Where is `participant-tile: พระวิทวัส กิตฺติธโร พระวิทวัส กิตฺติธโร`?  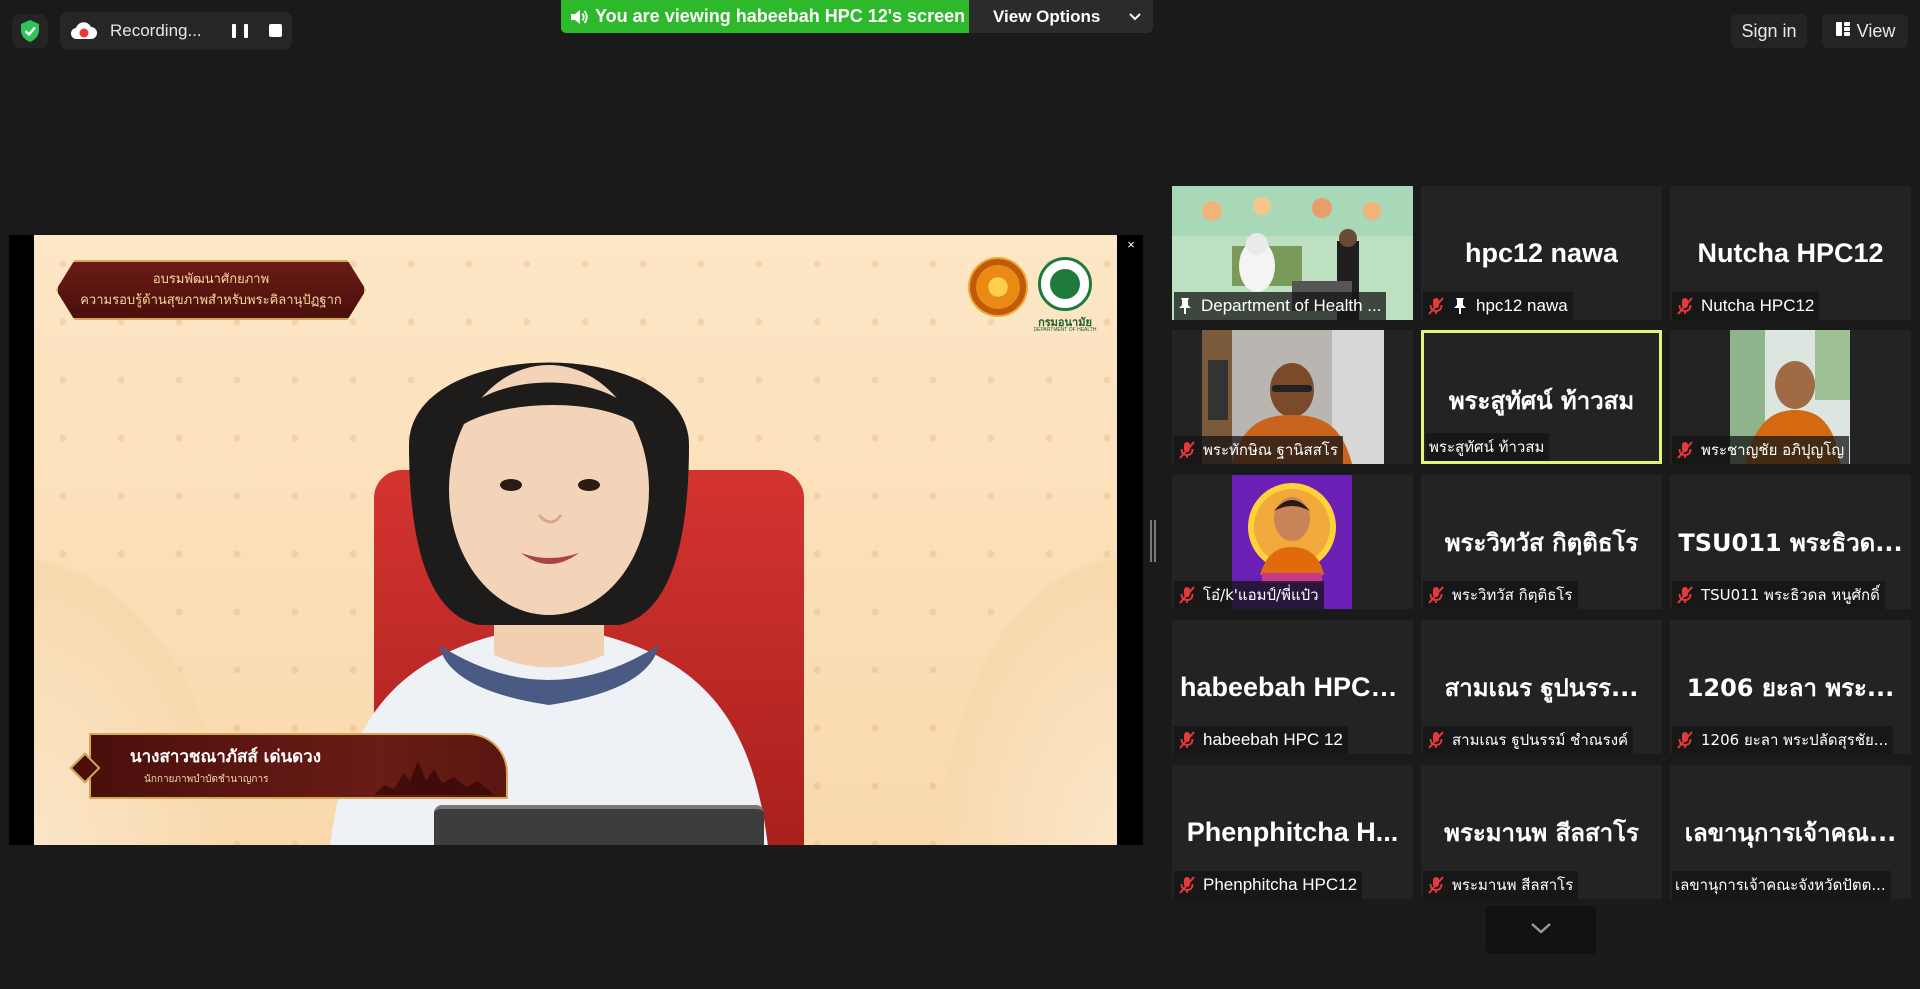 participant-tile: พระวิทวัส กิตฺติธโร พระวิทวัส กิตฺติธโร is located at coordinates (1541, 542).